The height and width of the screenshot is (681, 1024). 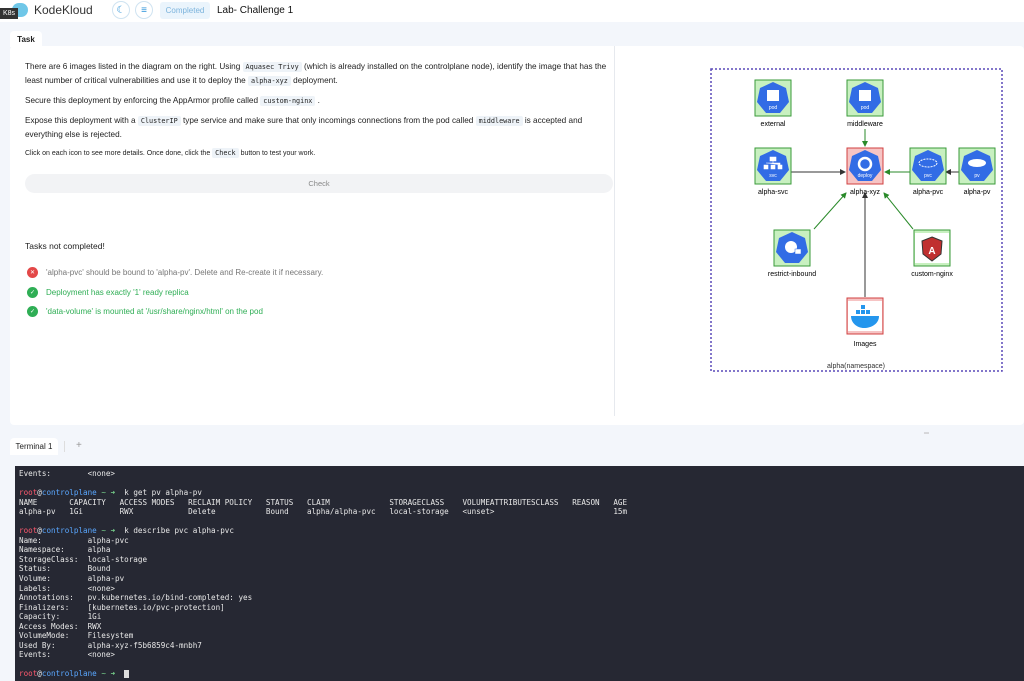 I want to click on tab-separator, so click(x=64, y=446).